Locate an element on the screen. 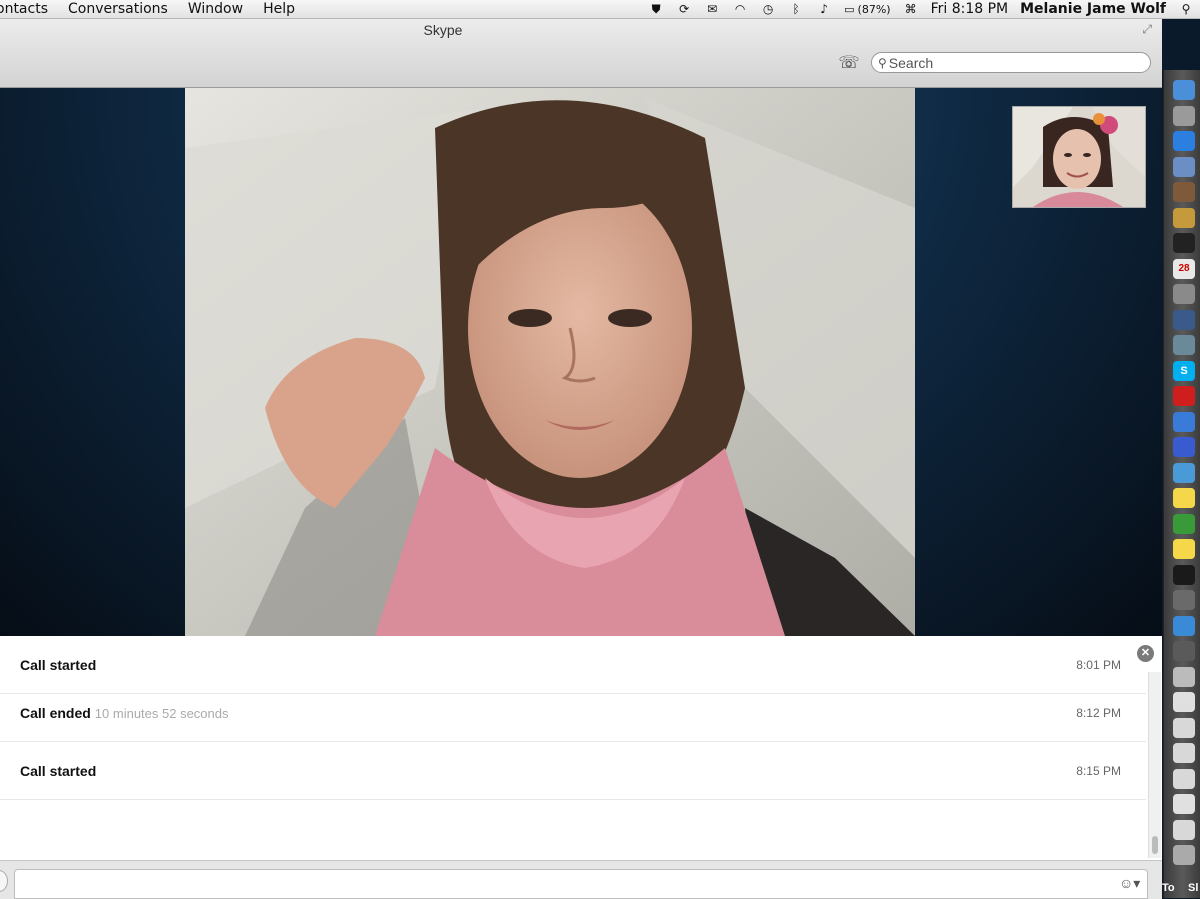  dock-label: To is located at coordinates (1168, 888).